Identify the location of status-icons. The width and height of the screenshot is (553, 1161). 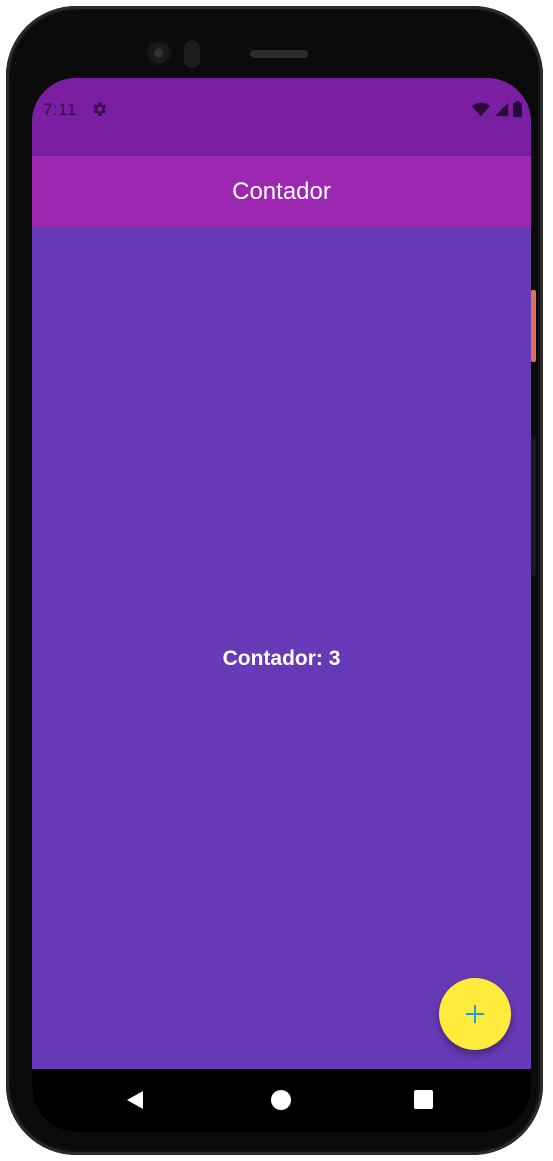
(497, 109).